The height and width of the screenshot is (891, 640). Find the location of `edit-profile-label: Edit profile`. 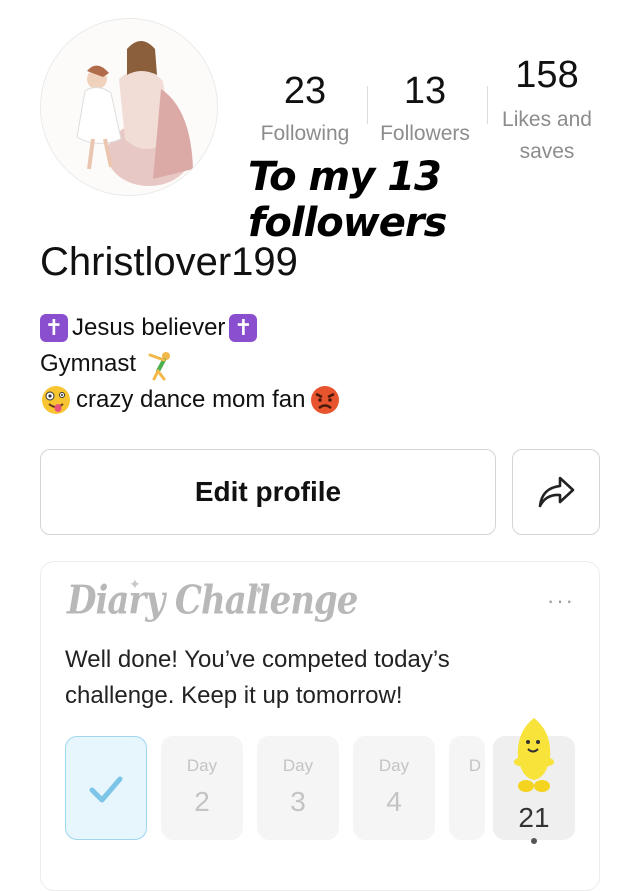

edit-profile-label: Edit profile is located at coordinates (268, 491).